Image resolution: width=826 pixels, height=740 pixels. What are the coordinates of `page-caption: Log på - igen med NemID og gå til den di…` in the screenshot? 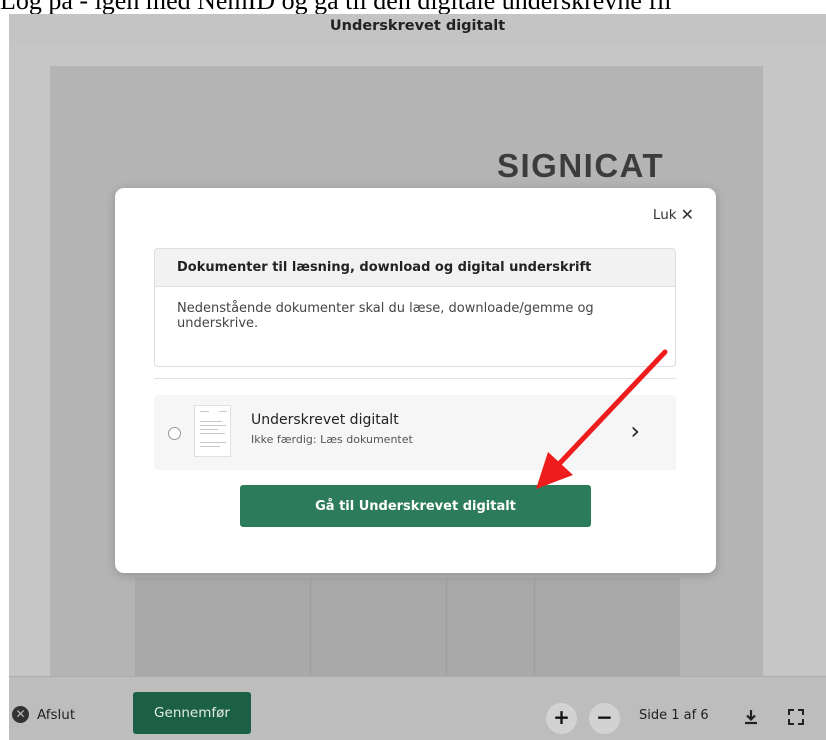 It's located at (335, 7).